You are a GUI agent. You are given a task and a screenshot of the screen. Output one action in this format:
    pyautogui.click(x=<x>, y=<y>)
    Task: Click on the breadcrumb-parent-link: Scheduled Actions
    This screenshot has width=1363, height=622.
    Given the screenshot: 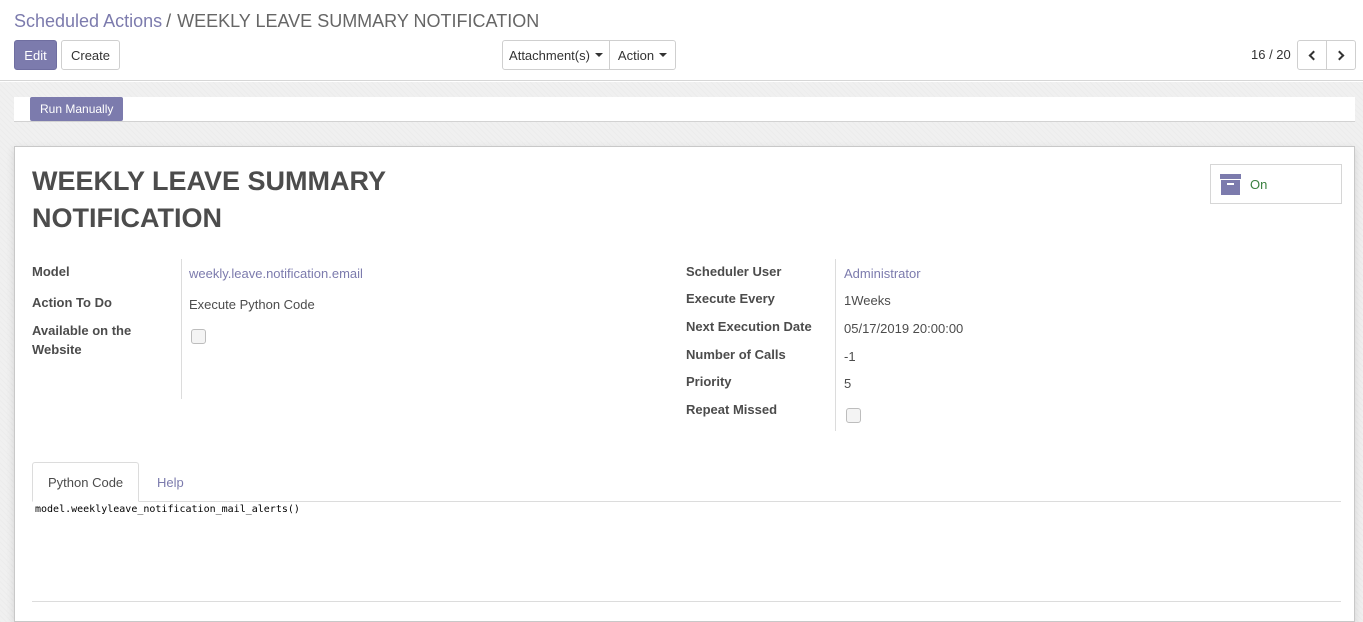 What is the action you would take?
    pyautogui.click(x=88, y=21)
    